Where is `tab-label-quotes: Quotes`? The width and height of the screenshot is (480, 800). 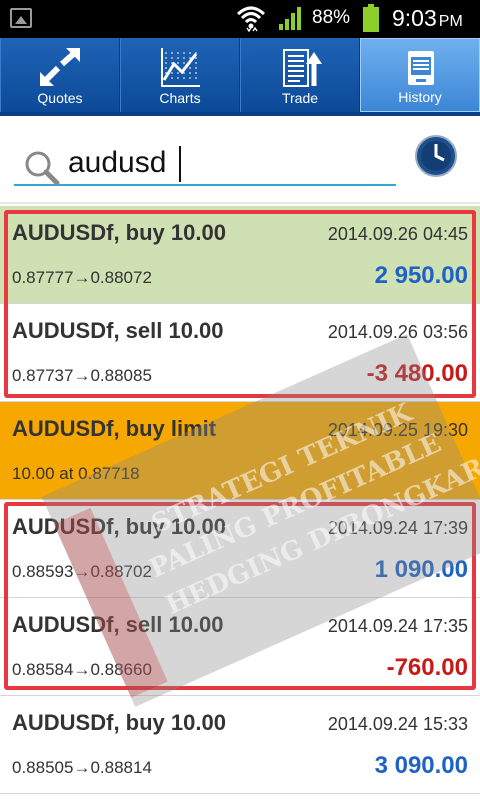
tab-label-quotes: Quotes is located at coordinates (60, 98).